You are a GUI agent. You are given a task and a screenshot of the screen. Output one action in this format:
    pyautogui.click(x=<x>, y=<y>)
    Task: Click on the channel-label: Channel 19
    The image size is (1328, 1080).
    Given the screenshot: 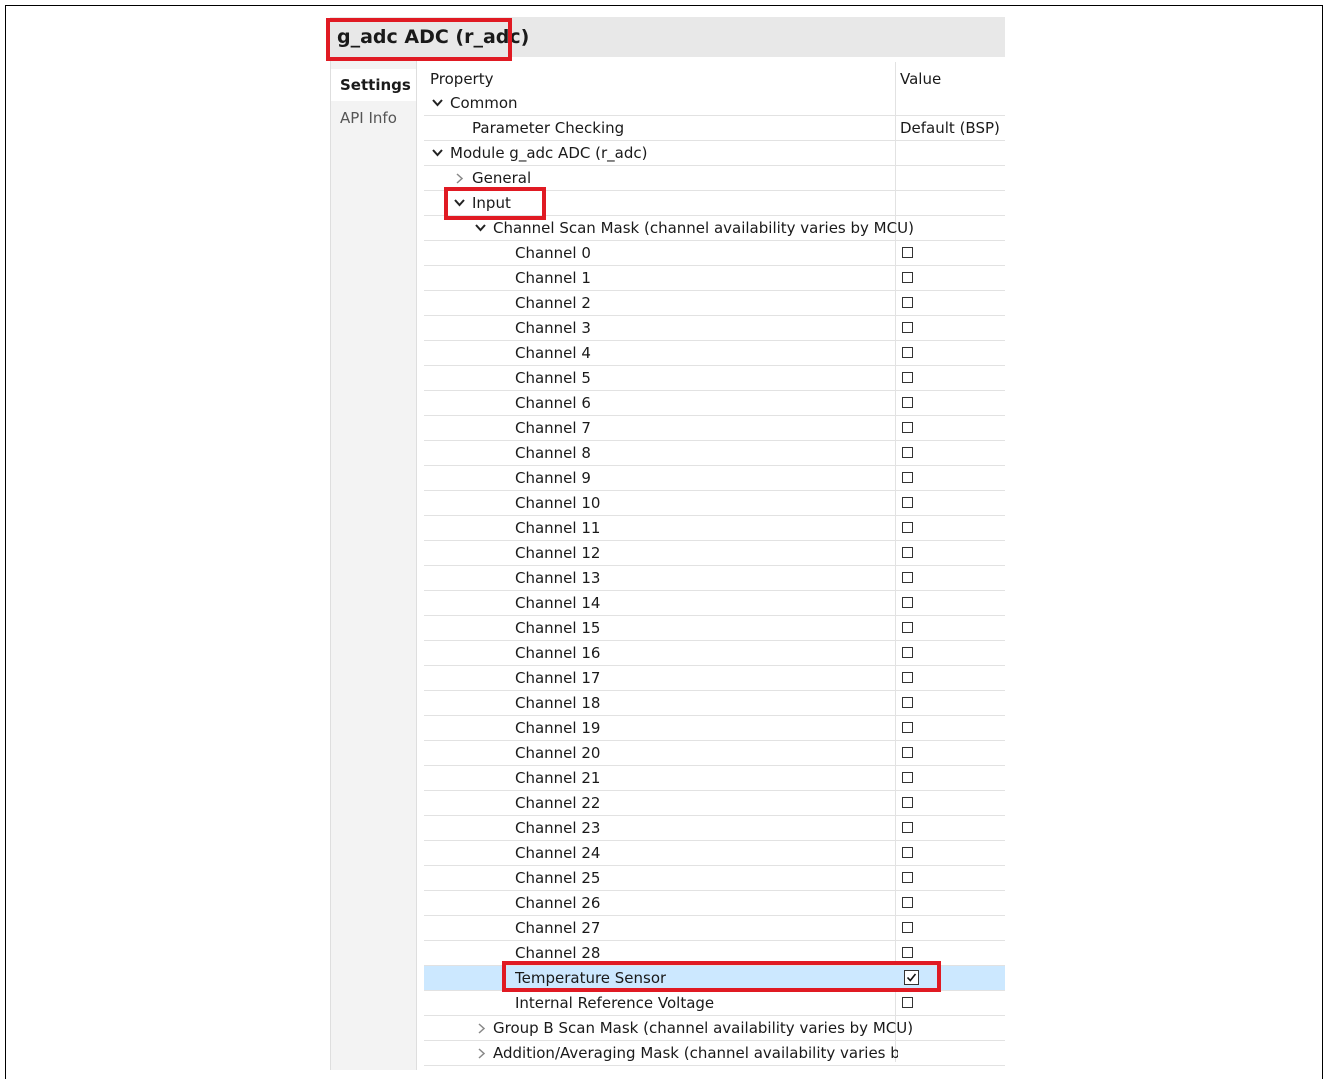 What is the action you would take?
    pyautogui.click(x=558, y=728)
    